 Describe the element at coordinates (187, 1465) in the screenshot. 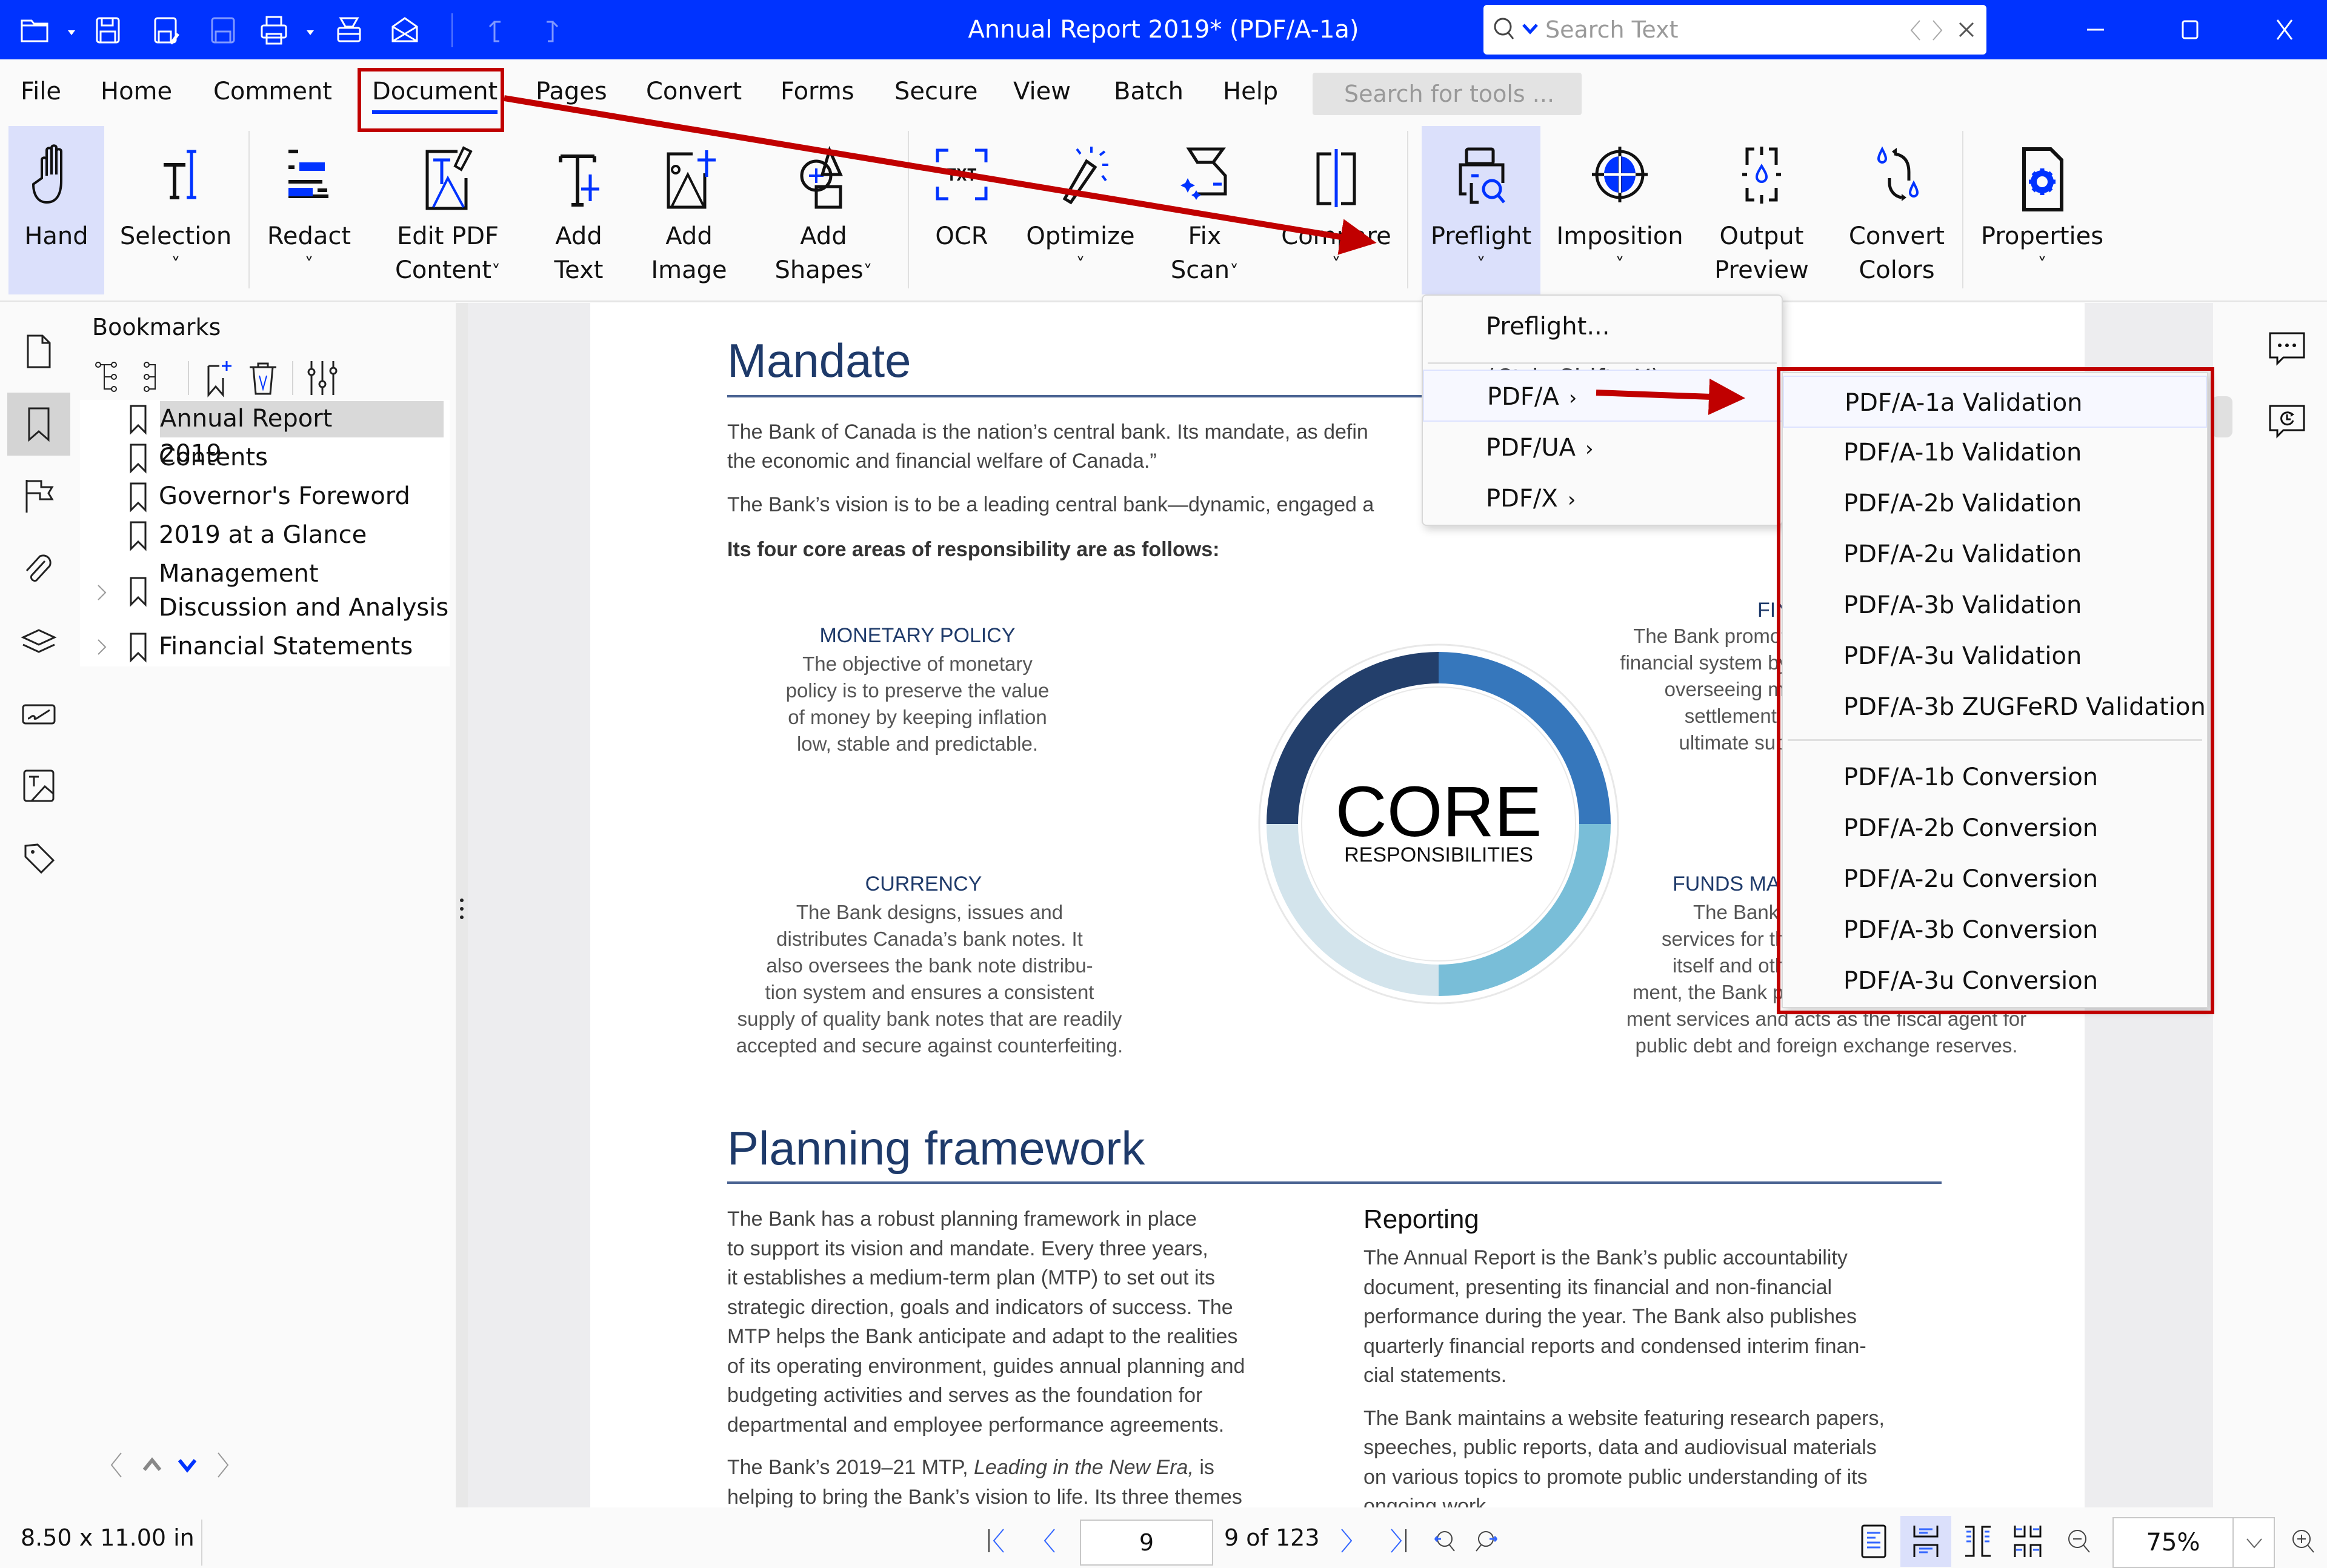

I see `move-down-icon` at that location.